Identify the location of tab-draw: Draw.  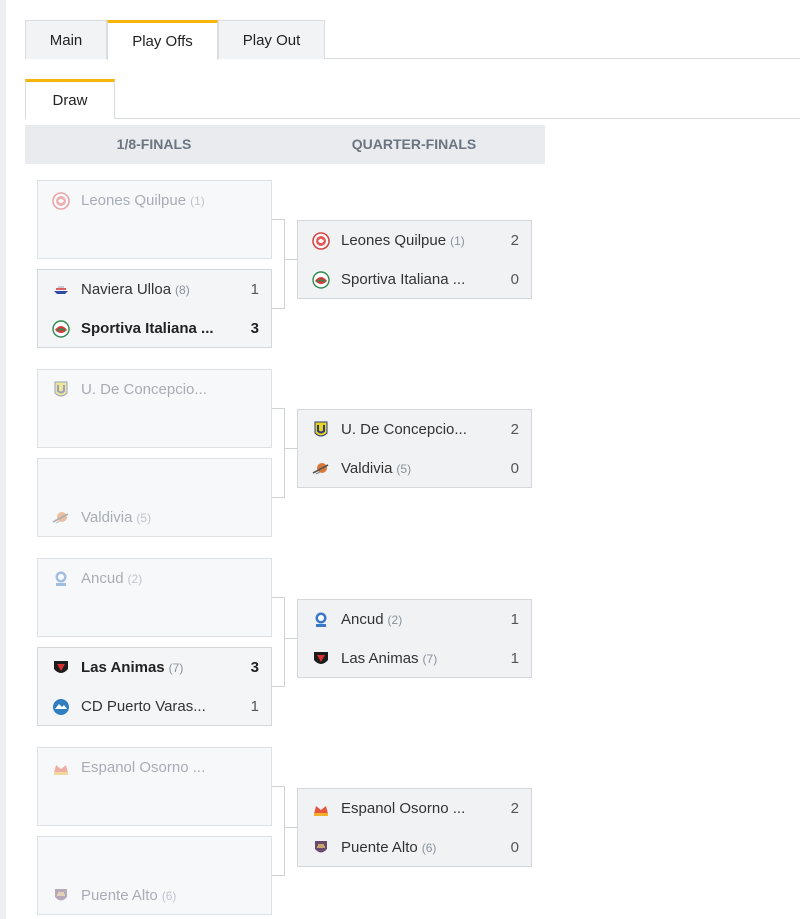
(70, 99).